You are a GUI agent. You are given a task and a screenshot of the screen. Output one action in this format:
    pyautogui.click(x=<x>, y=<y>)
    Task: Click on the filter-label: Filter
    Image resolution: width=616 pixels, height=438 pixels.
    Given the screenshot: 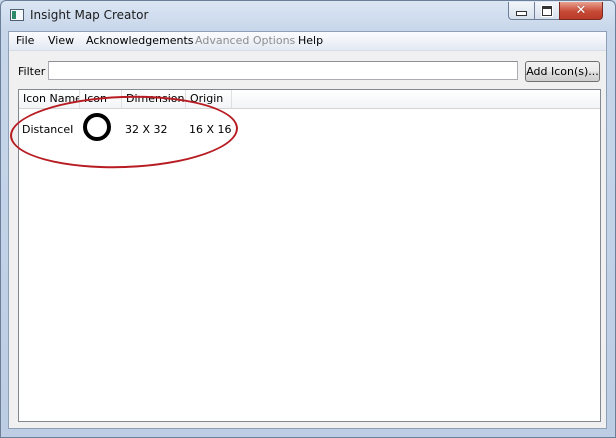 What is the action you would take?
    pyautogui.click(x=32, y=71)
    